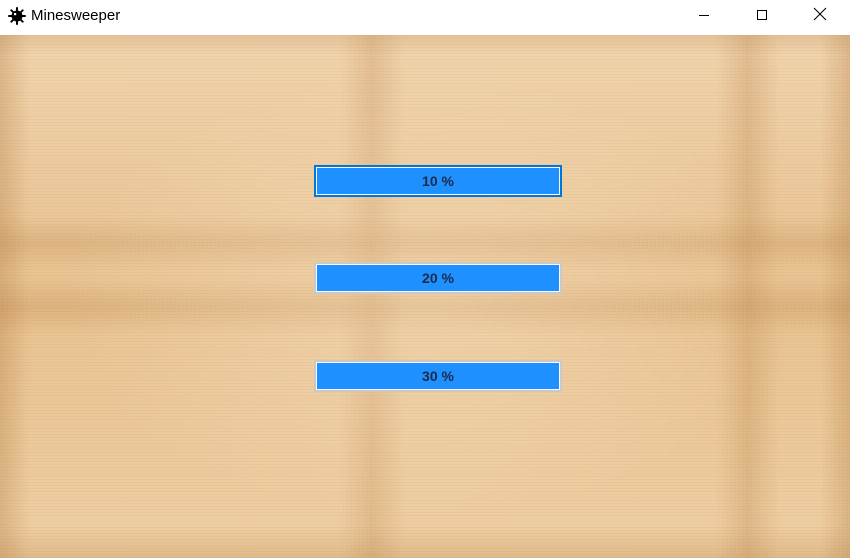  I want to click on maximize-icon, so click(762, 17).